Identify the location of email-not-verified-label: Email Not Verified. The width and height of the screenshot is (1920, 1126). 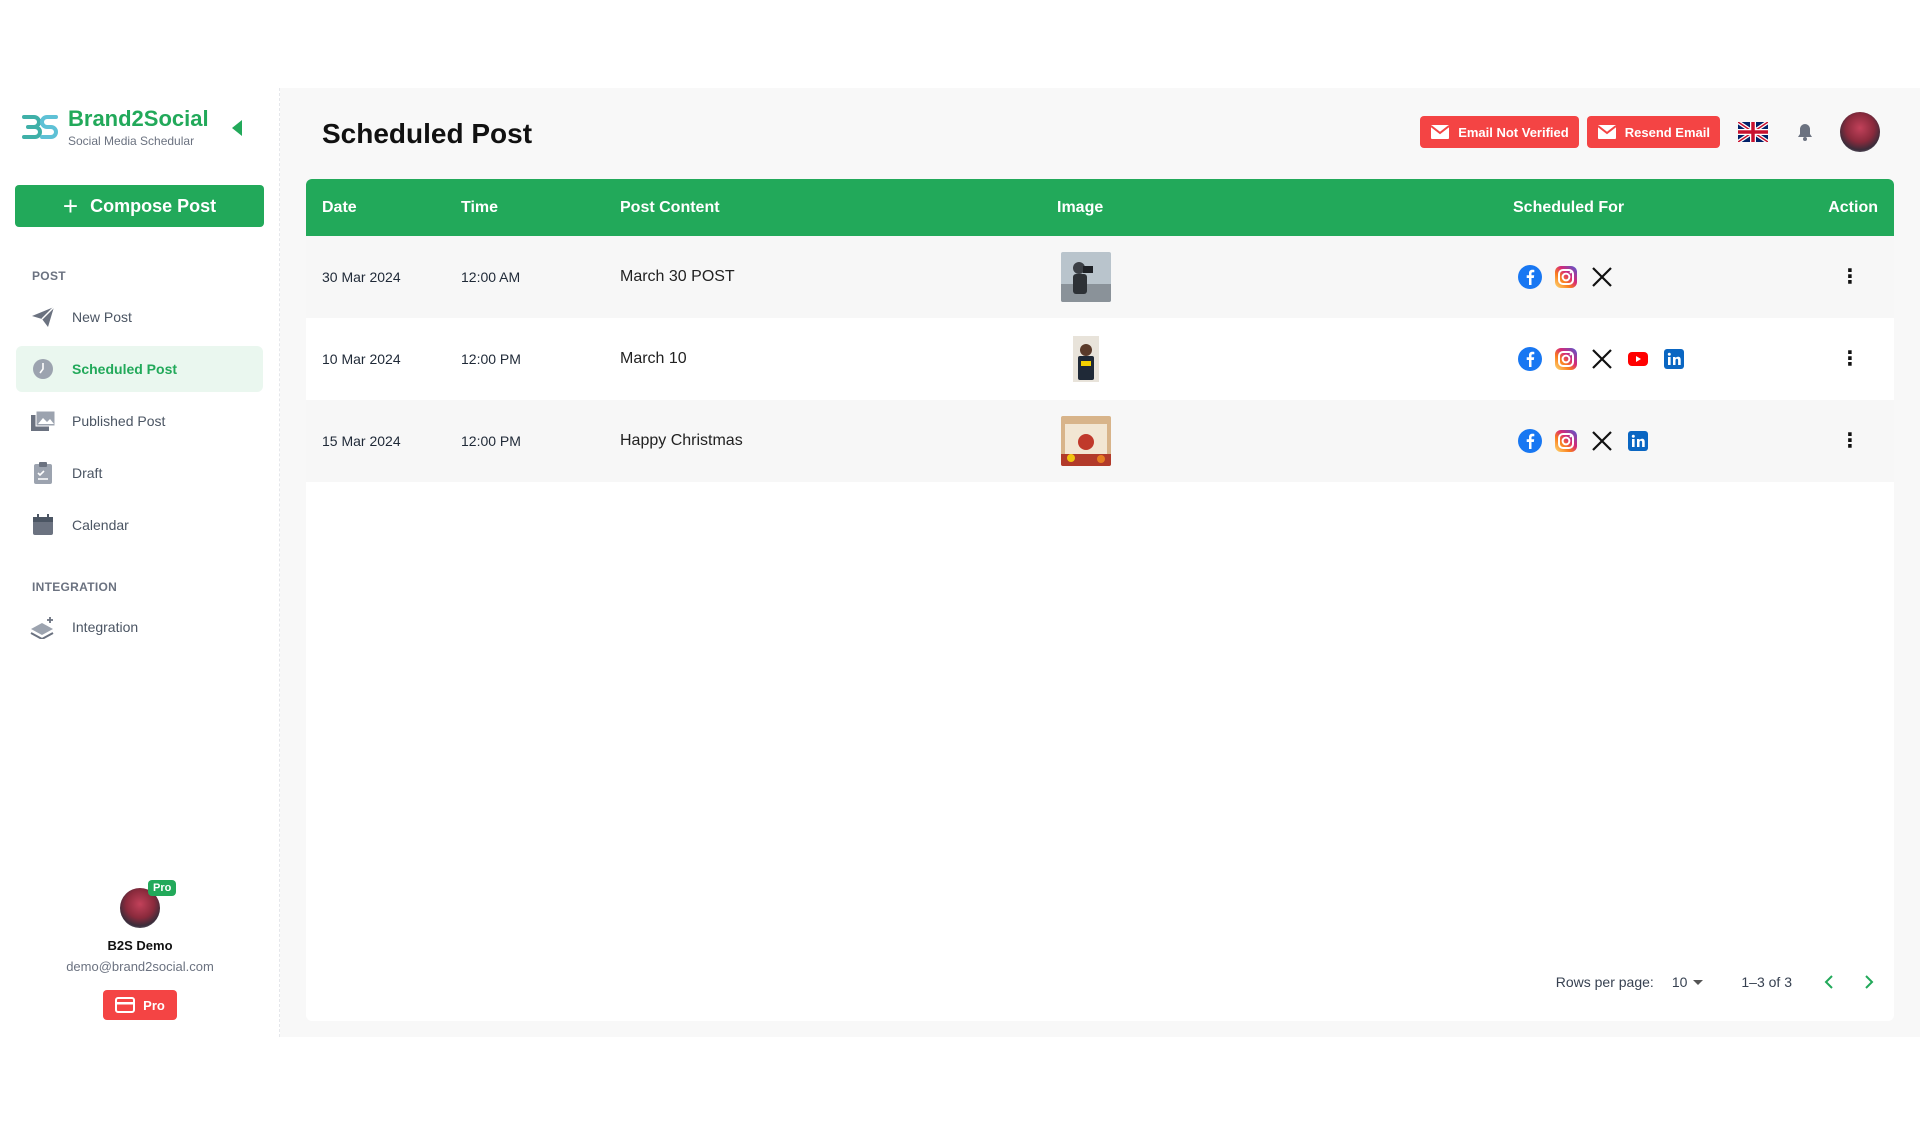
(1513, 132).